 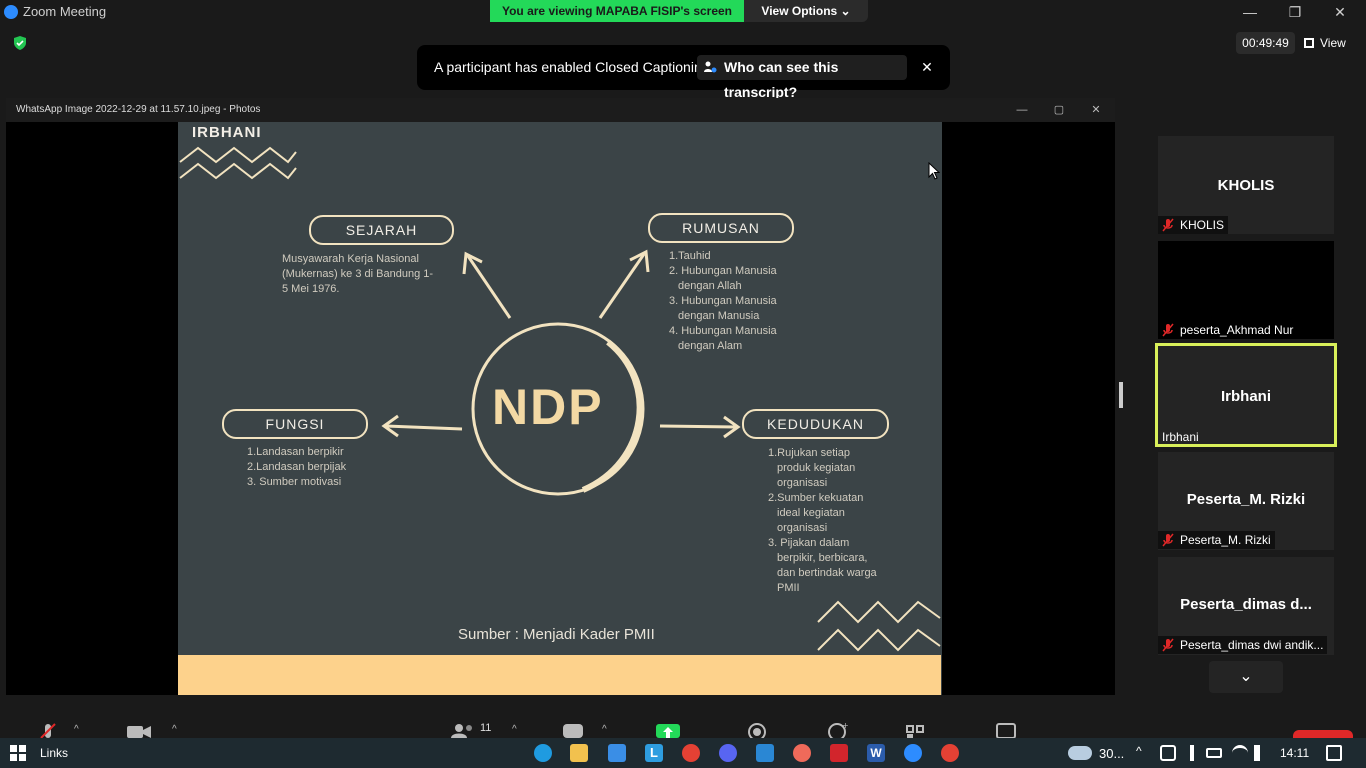 I want to click on mcafee-icon, so click(x=839, y=753).